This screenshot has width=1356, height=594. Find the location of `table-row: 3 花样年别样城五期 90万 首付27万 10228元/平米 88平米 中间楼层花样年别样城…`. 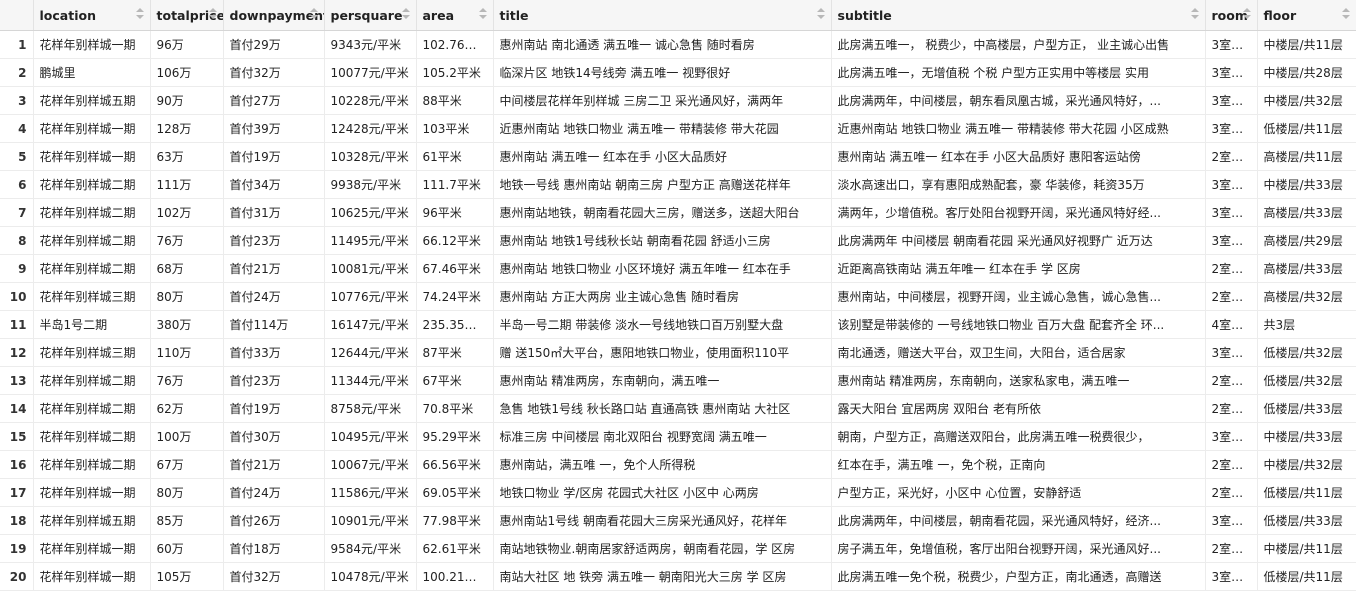

table-row: 3 花样年别样城五期 90万 首付27万 10228元/平米 88平米 中间楼层花样年别样城… is located at coordinates (678, 100).